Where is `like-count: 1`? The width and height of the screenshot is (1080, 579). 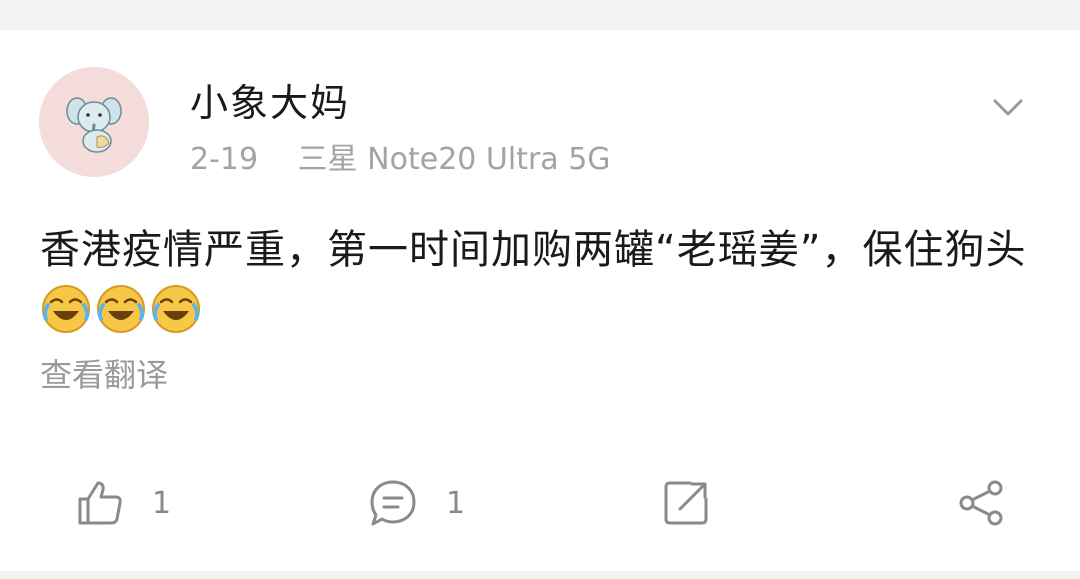 like-count: 1 is located at coordinates (162, 503).